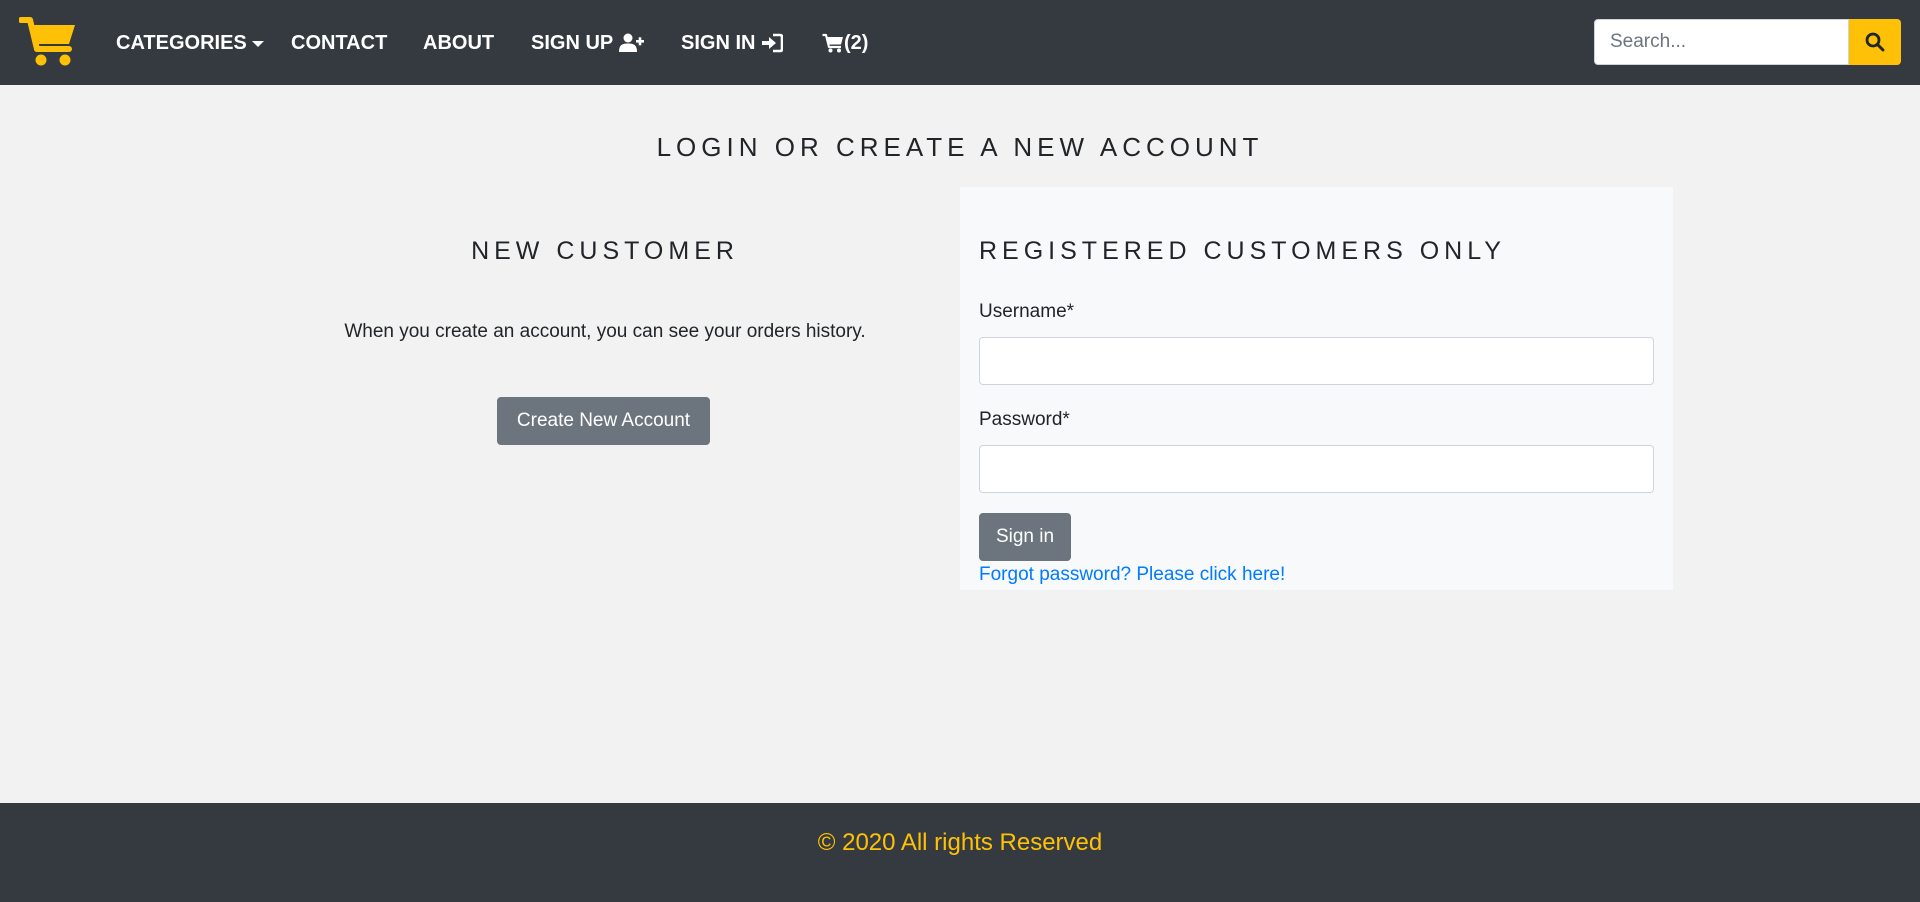 The image size is (1920, 902). I want to click on chevron-down-icon, so click(257, 44).